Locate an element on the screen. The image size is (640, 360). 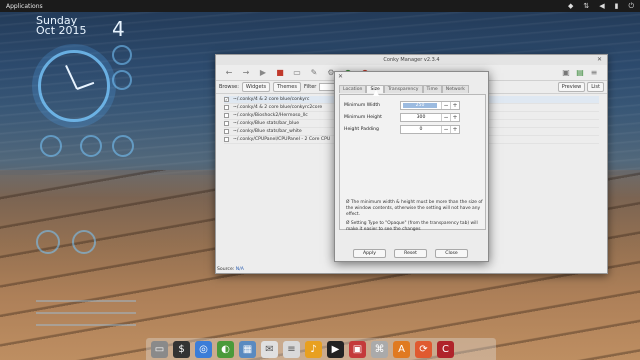
forward-icon: → is located at coordinates (246, 72).